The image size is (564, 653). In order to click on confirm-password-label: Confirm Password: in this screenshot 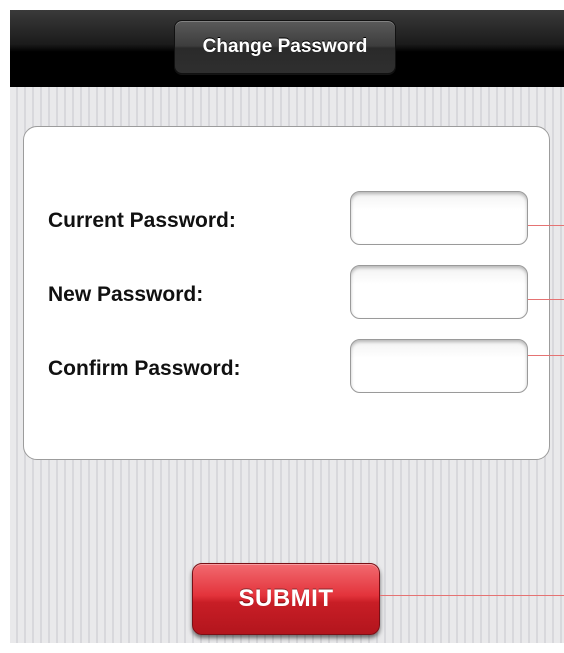, I will do `click(144, 368)`.